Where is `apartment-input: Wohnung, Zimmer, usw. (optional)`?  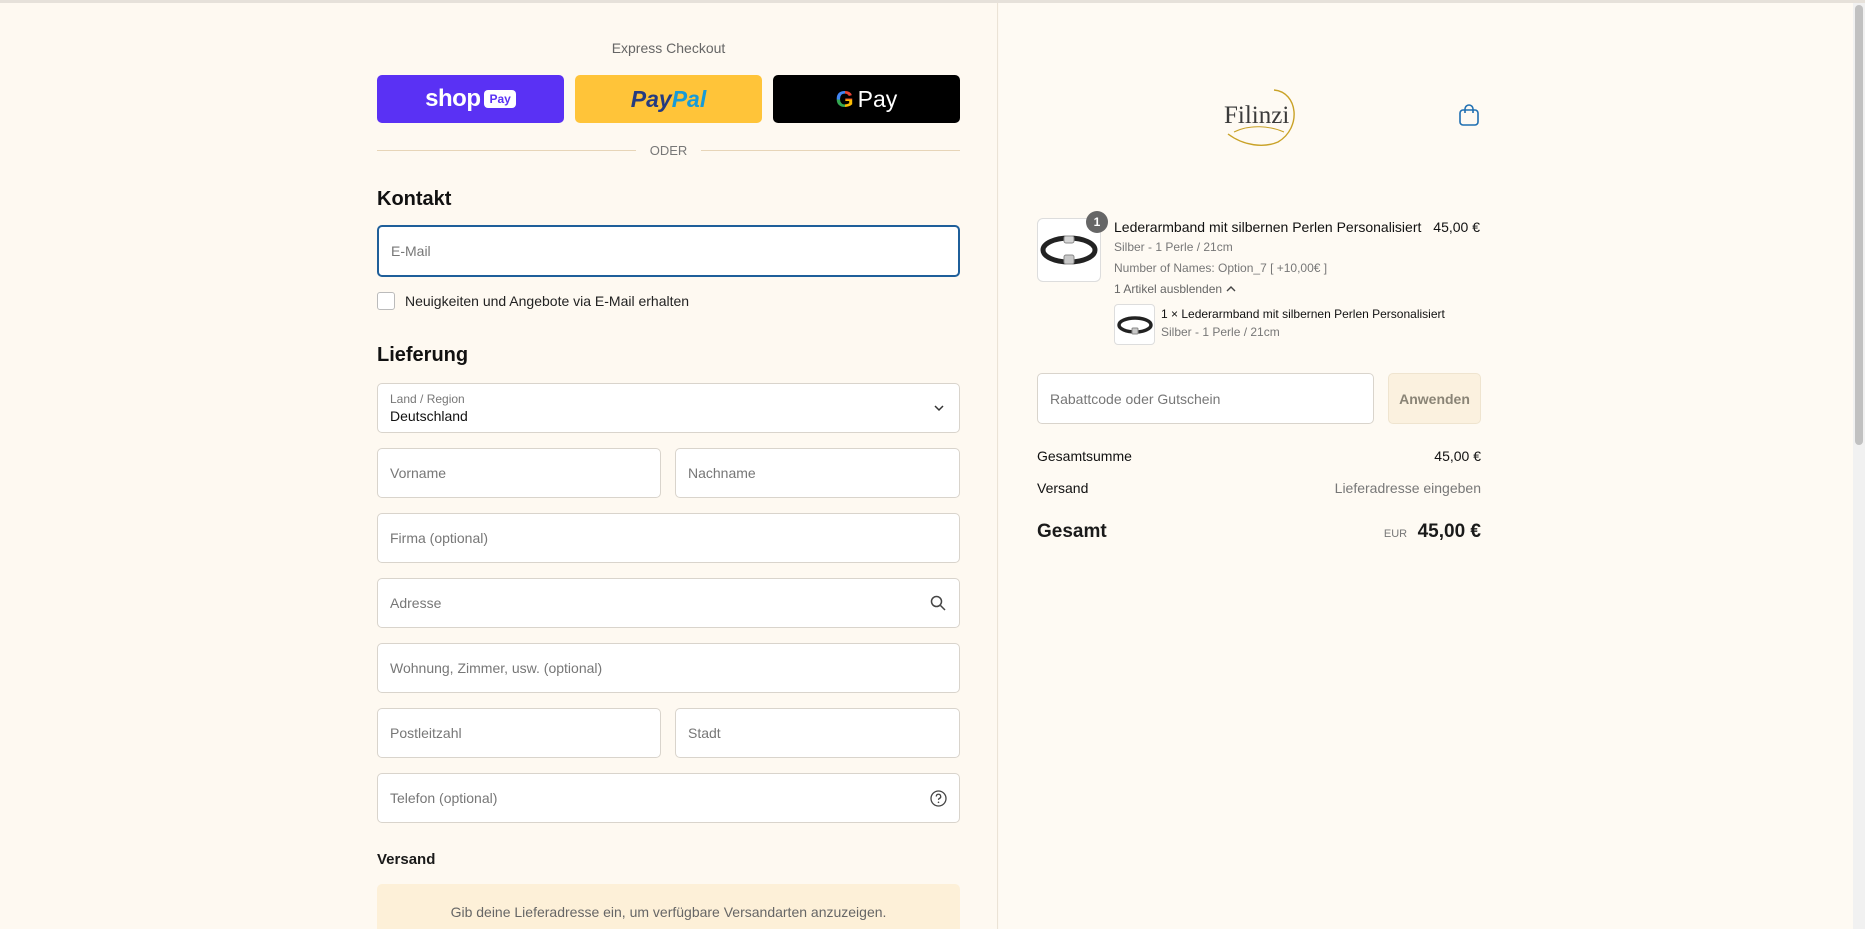 apartment-input: Wohnung, Zimmer, usw. (optional) is located at coordinates (668, 668).